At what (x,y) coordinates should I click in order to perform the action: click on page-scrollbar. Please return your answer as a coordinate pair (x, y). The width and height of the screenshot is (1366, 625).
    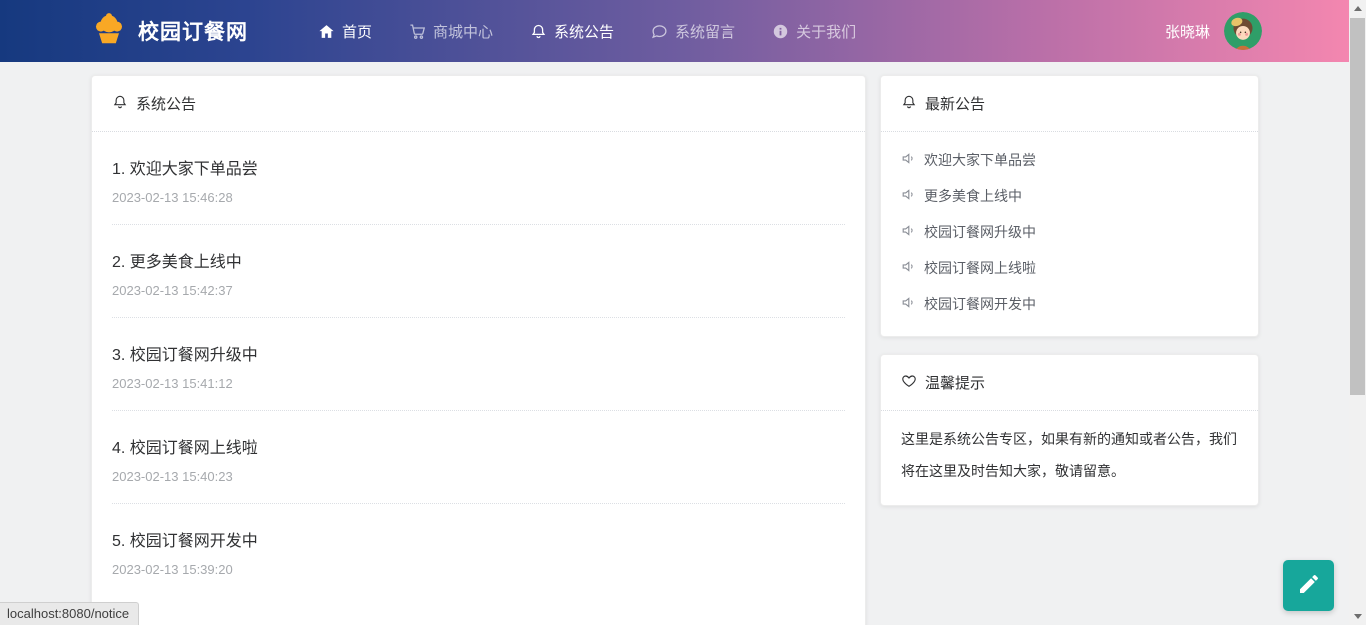
    Looking at the image, I should click on (1357, 312).